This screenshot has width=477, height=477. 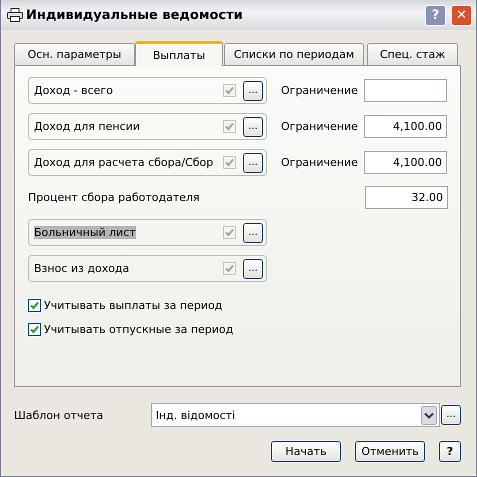 What do you see at coordinates (405, 90) in the screenshot?
I see `limit-field` at bounding box center [405, 90].